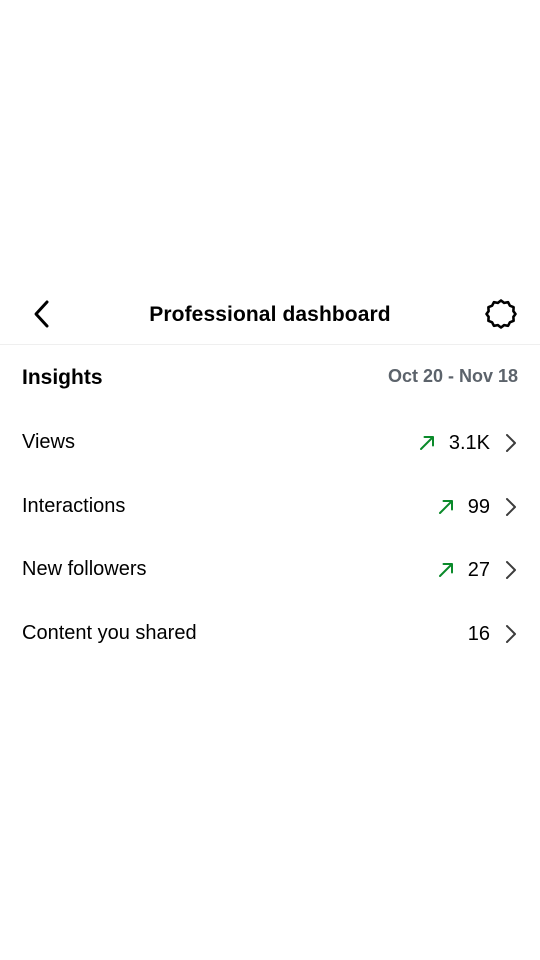  I want to click on gear-icon, so click(501, 316).